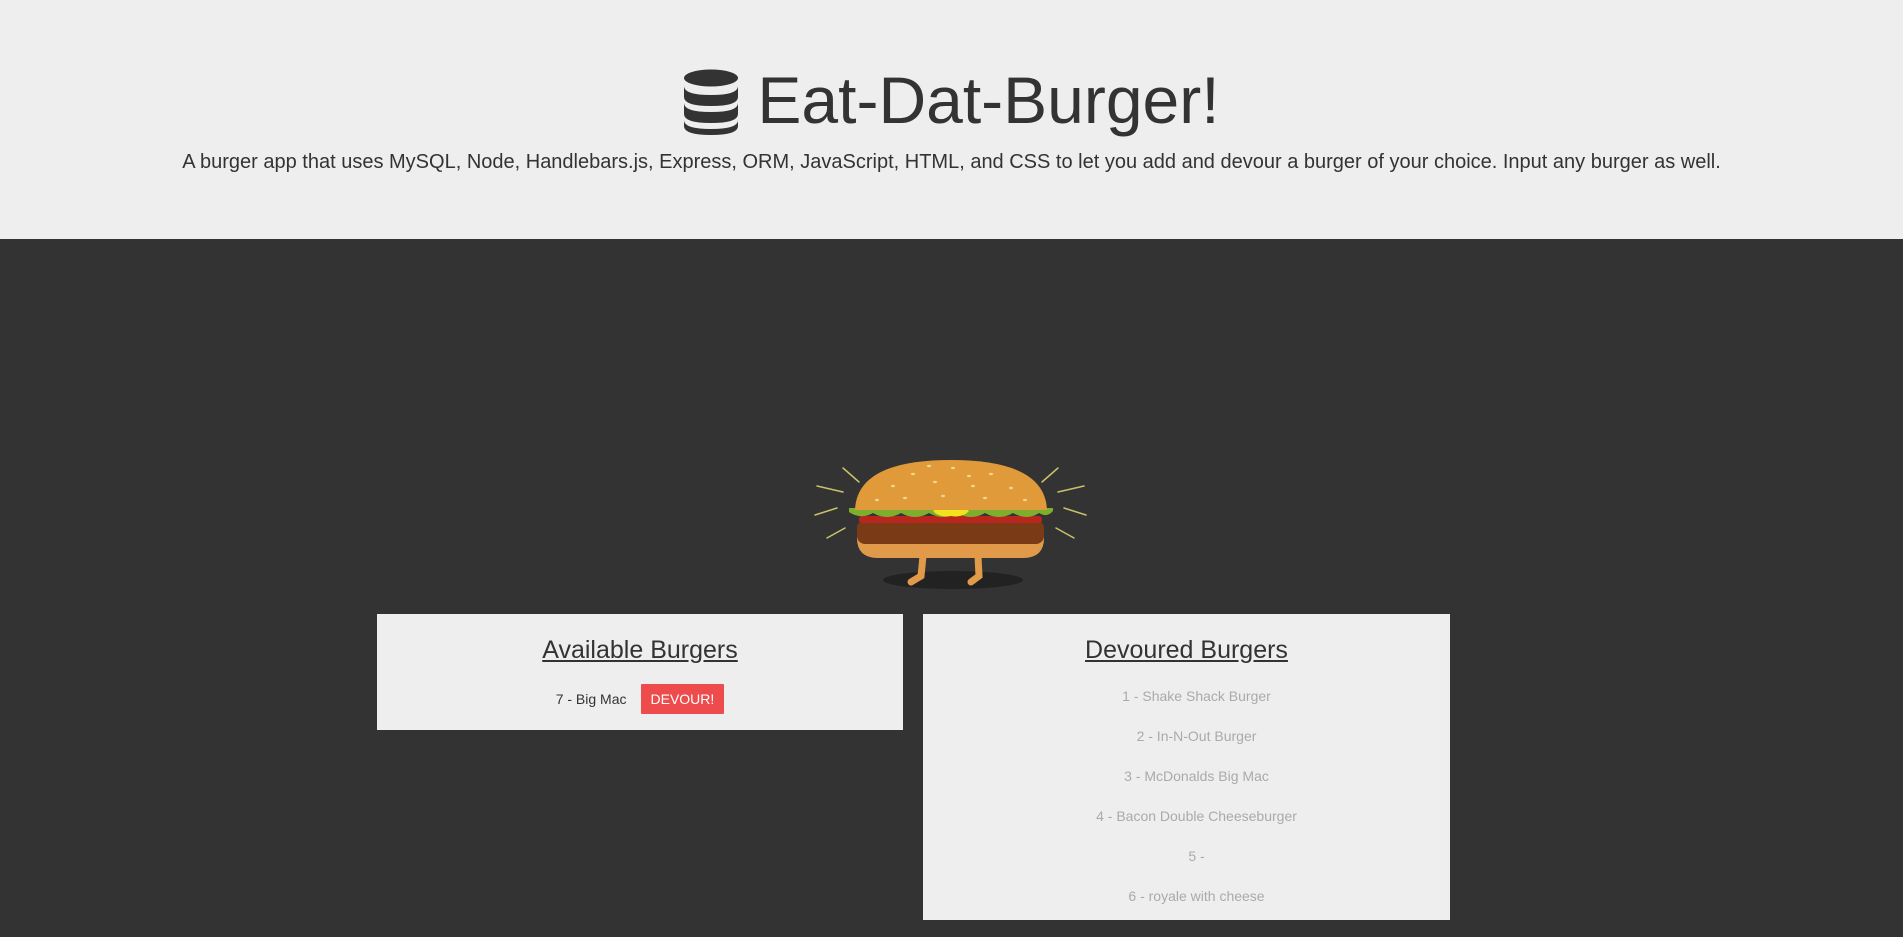 This screenshot has width=1903, height=937. I want to click on list-item: 4 - Bacon Double Cheeseburger, so click(1196, 816).